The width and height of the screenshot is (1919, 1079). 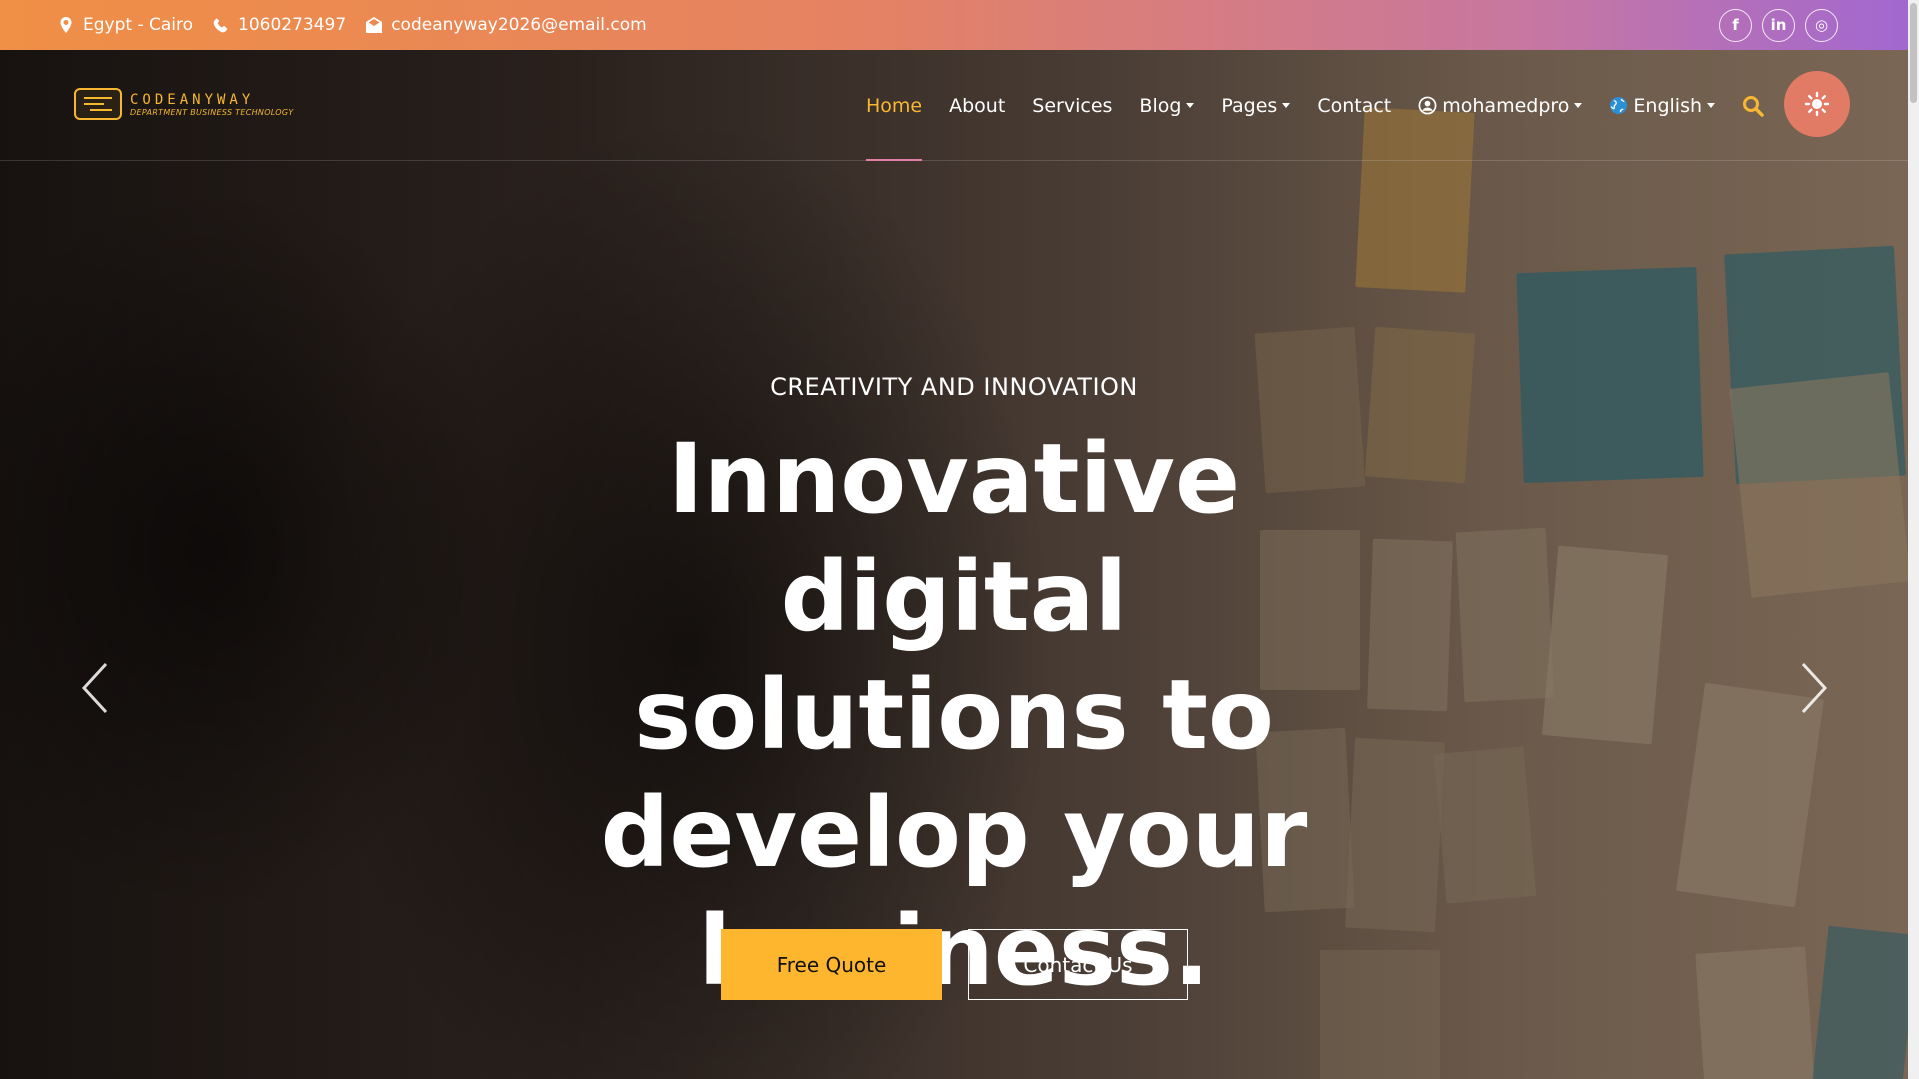 I want to click on nav-pages-label: Pages, so click(x=1249, y=105).